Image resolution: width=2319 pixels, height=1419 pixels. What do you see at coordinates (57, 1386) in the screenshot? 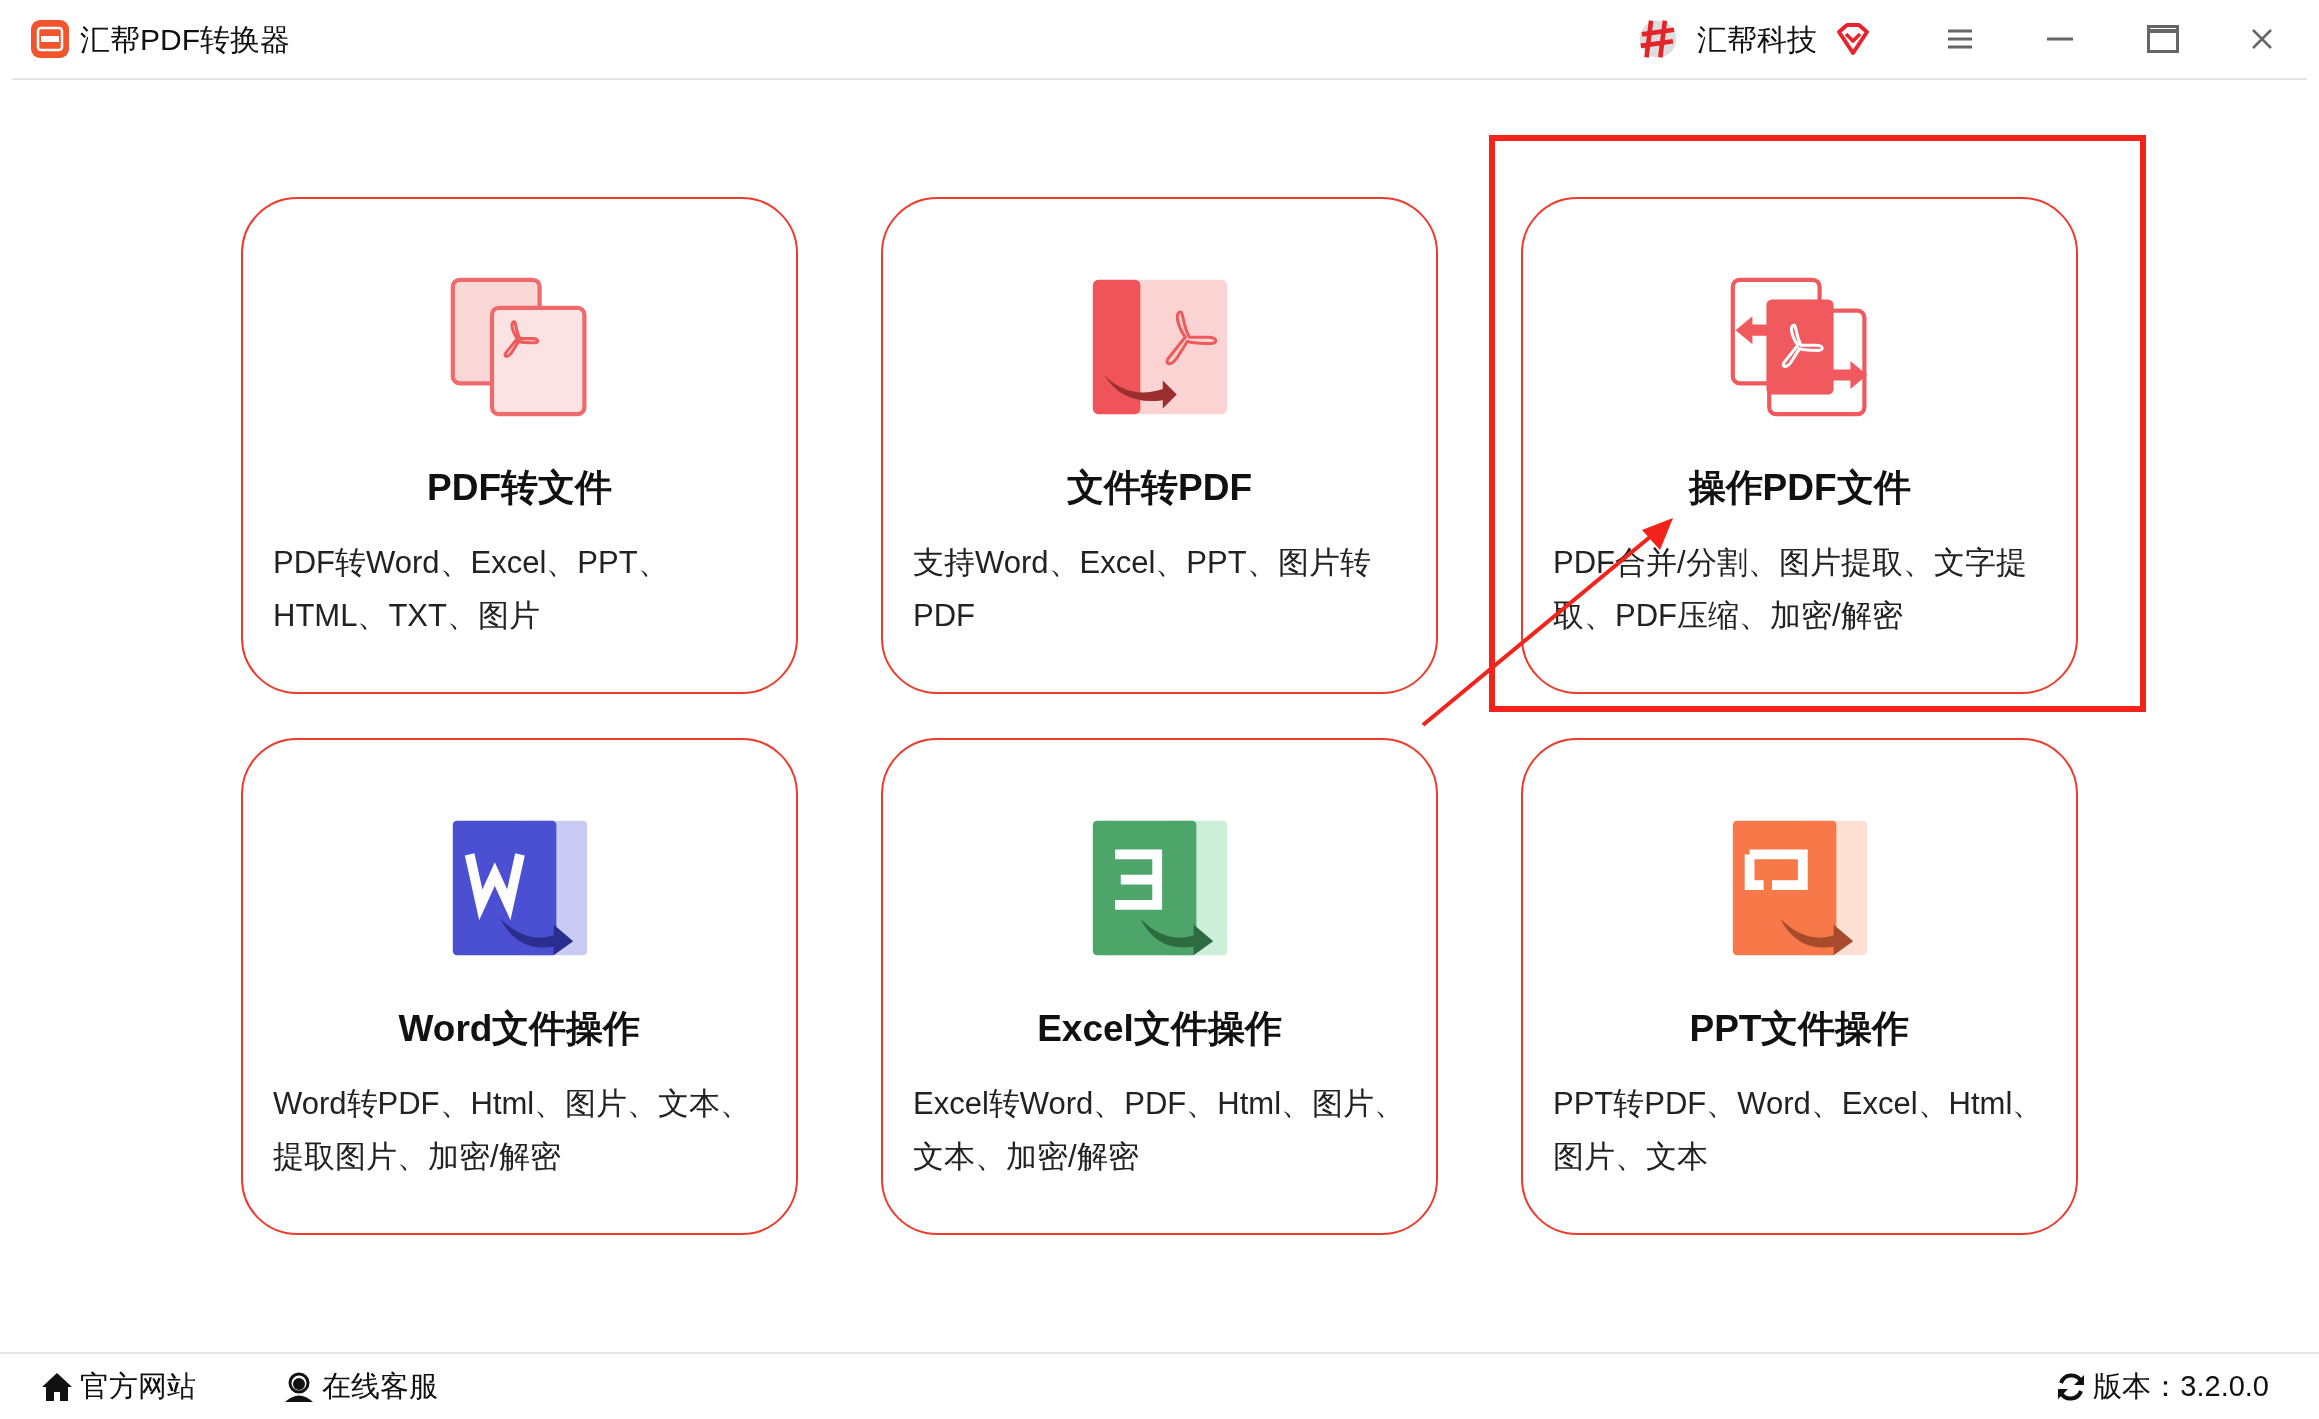
I see `home-icon` at bounding box center [57, 1386].